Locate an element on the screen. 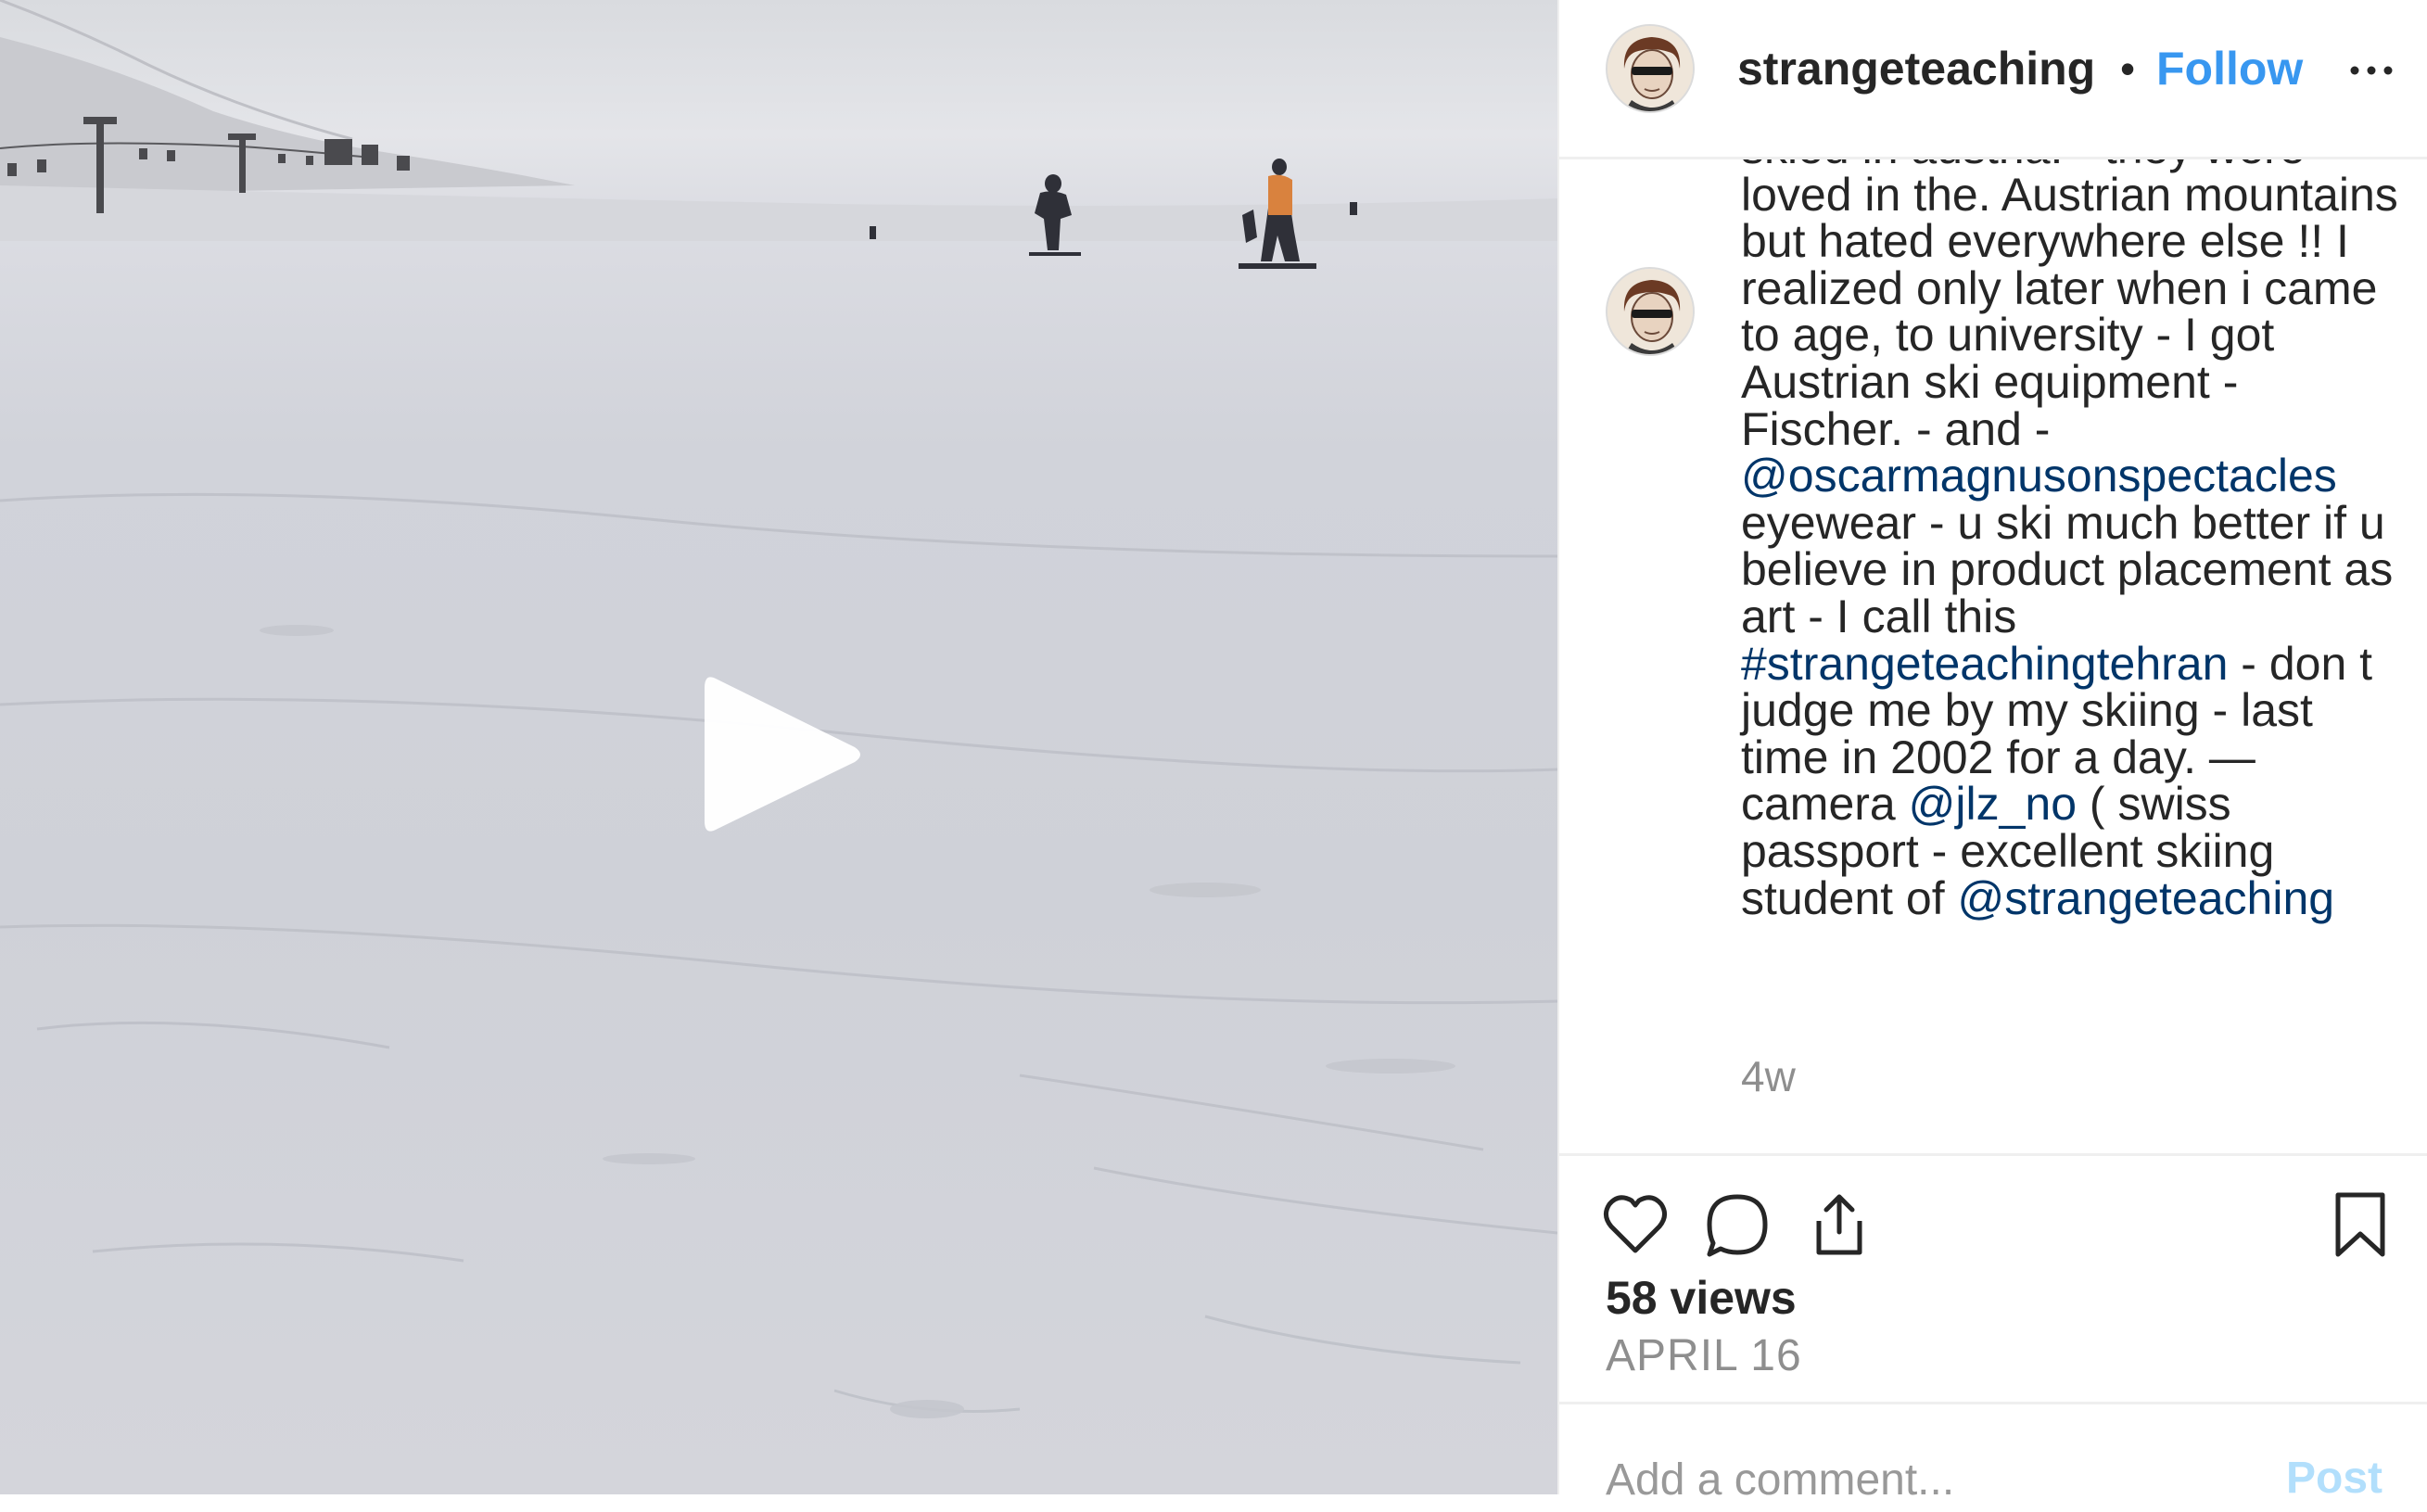 This screenshot has height=1512, width=2427. share-icon is located at coordinates (1839, 1224).